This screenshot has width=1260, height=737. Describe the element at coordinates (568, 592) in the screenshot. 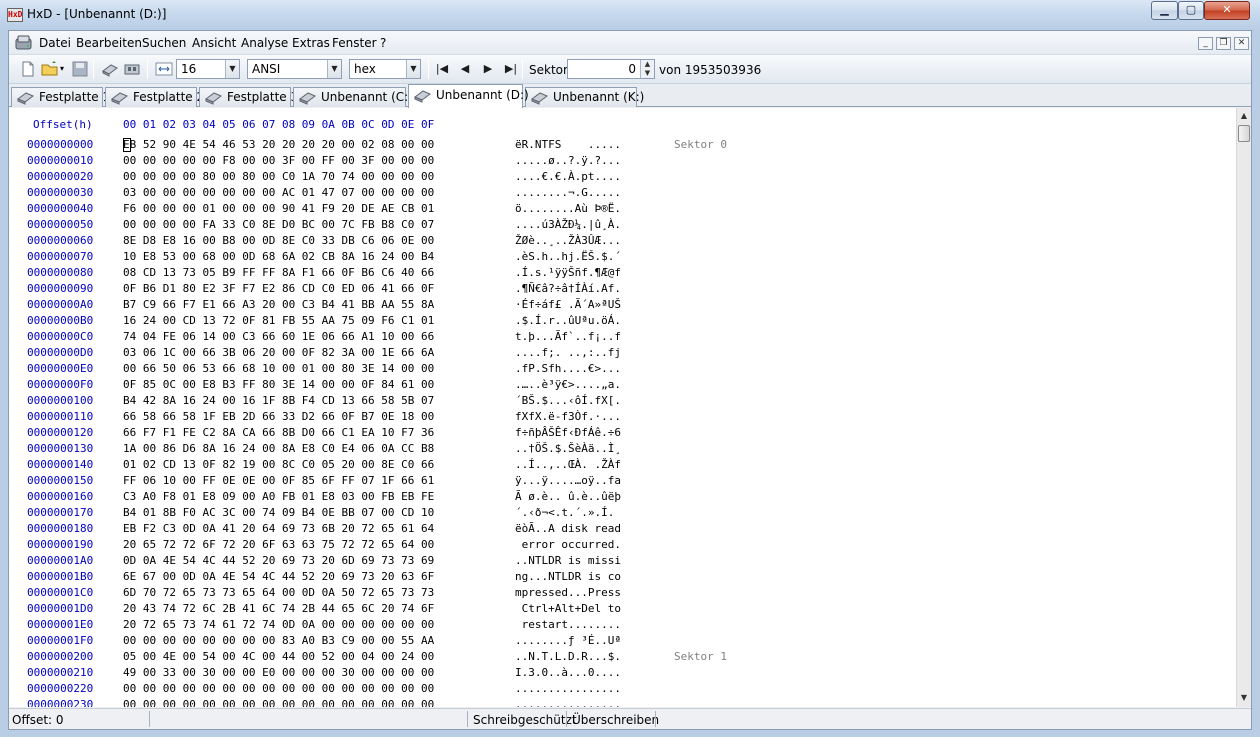

I see `row-text: mpressed...Press` at that location.